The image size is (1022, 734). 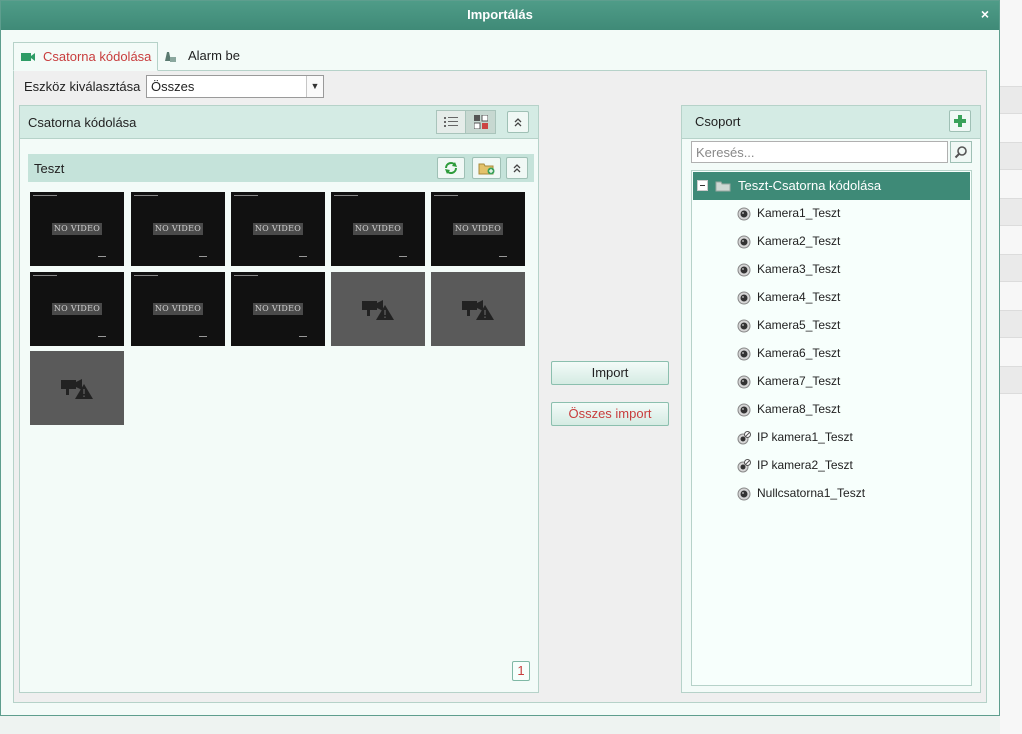 I want to click on list-view-button, so click(x=451, y=122).